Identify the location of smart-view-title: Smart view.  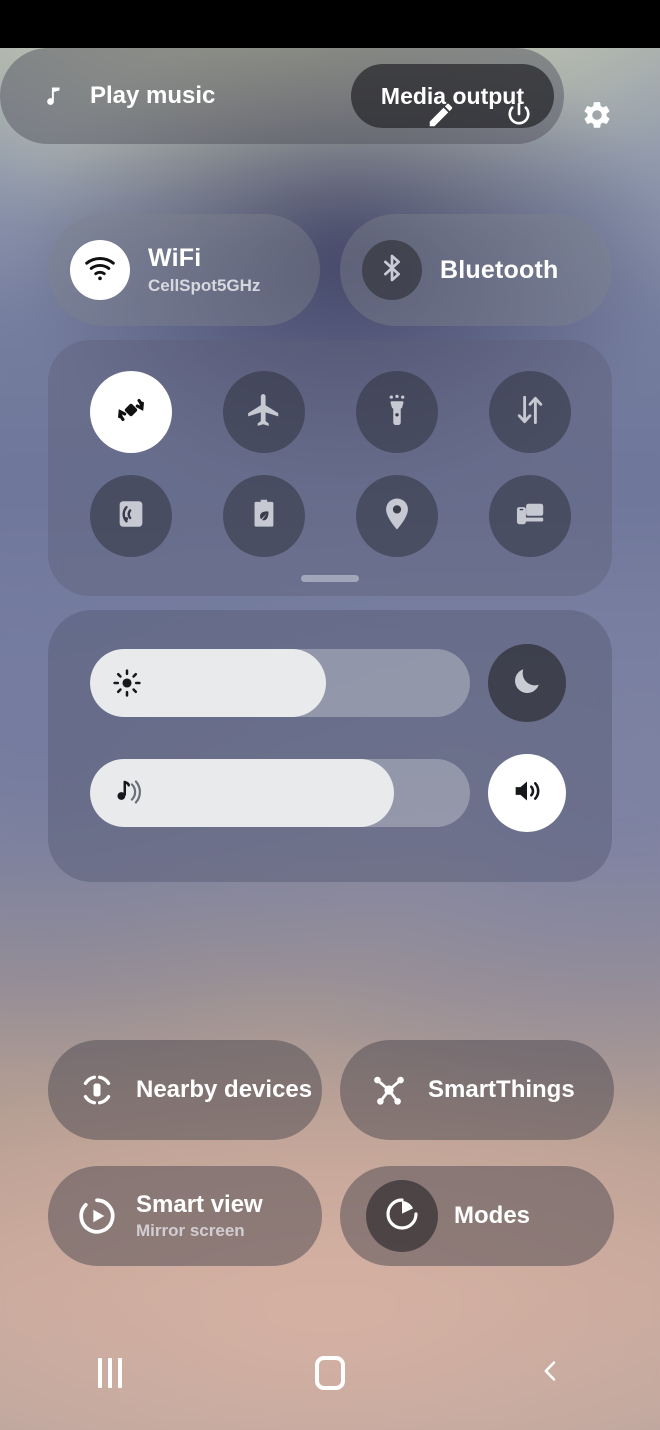
(199, 1205).